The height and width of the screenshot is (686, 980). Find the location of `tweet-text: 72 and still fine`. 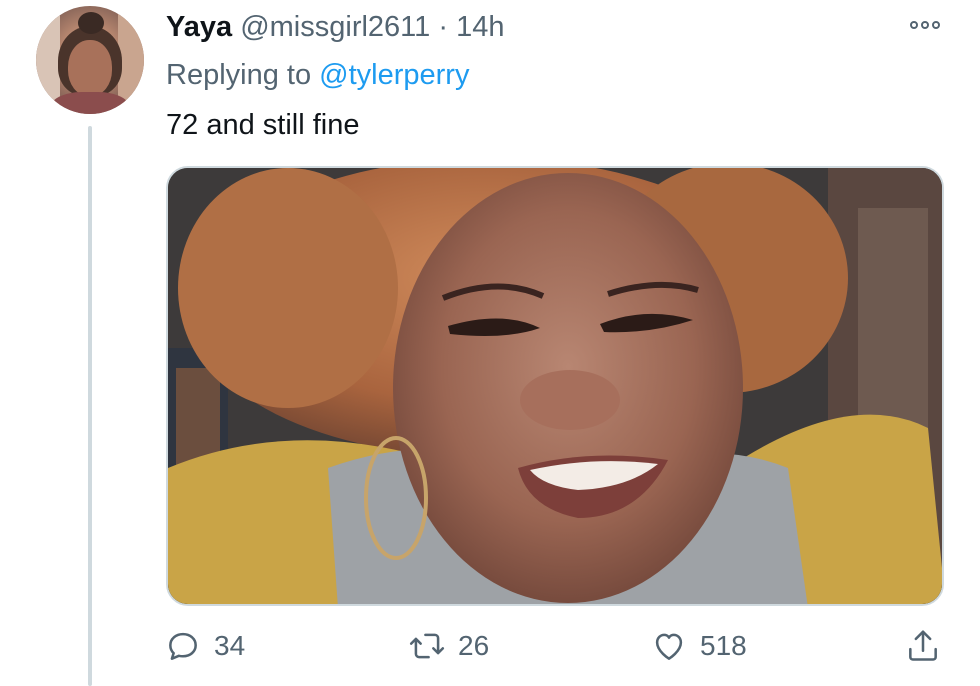

tweet-text: 72 and still fine is located at coordinates (263, 125).